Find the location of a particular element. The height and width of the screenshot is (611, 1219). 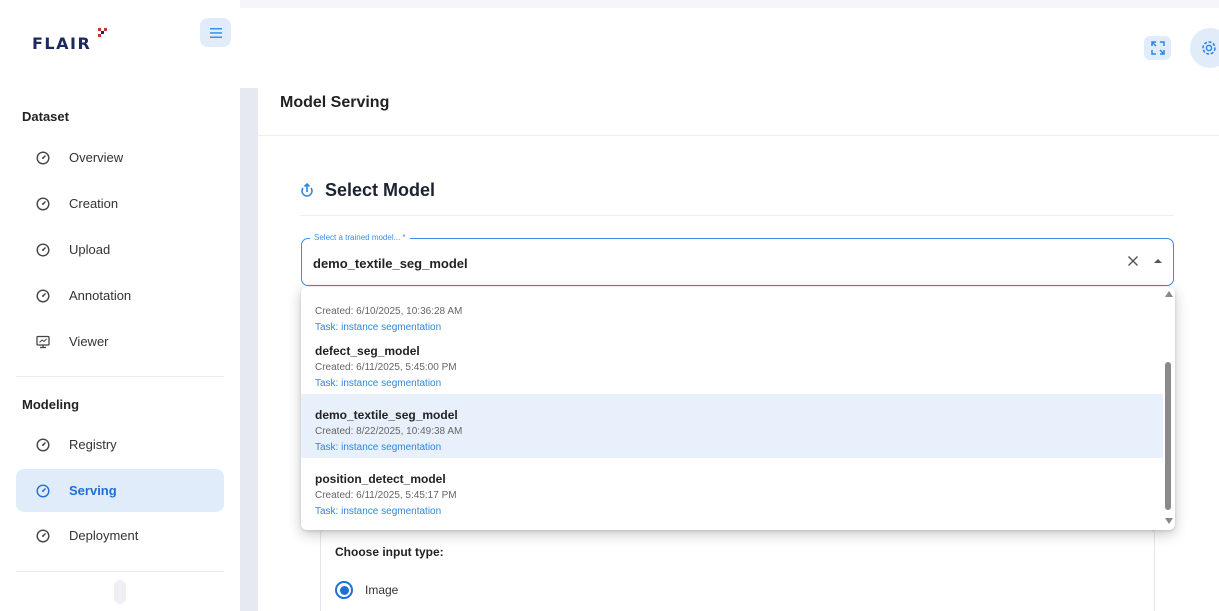

hamburger-icon is located at coordinates (215, 32).